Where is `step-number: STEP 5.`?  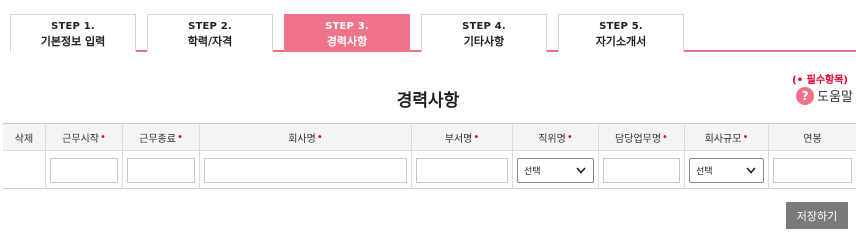 step-number: STEP 5. is located at coordinates (621, 26).